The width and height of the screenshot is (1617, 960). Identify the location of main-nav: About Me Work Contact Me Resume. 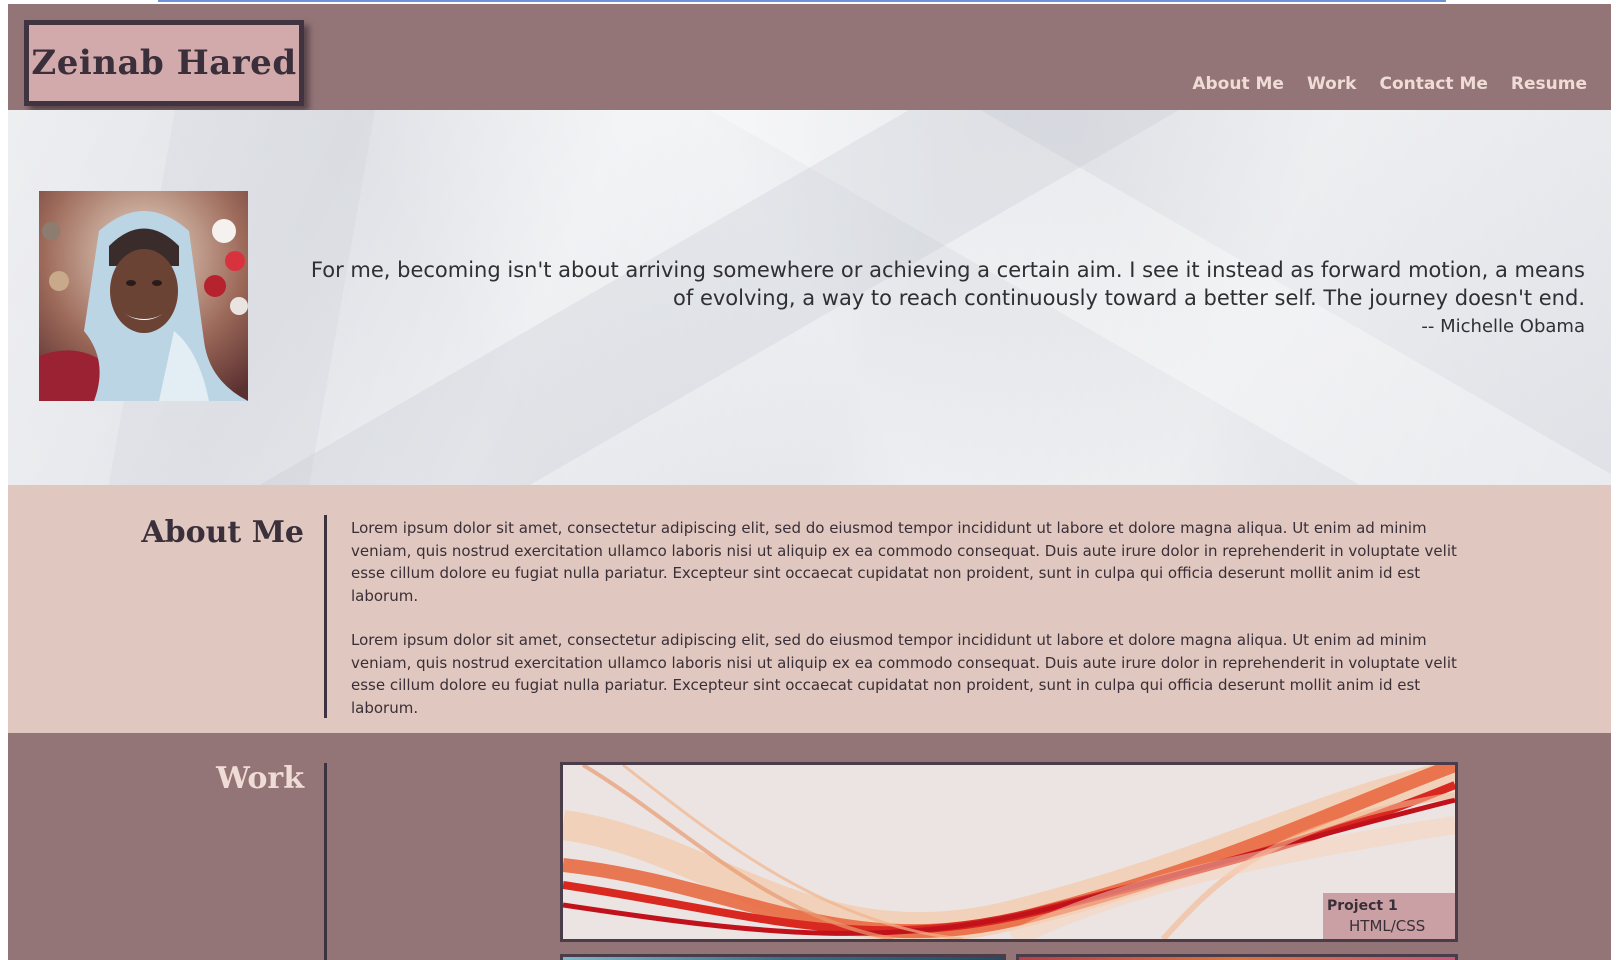
(1389, 84).